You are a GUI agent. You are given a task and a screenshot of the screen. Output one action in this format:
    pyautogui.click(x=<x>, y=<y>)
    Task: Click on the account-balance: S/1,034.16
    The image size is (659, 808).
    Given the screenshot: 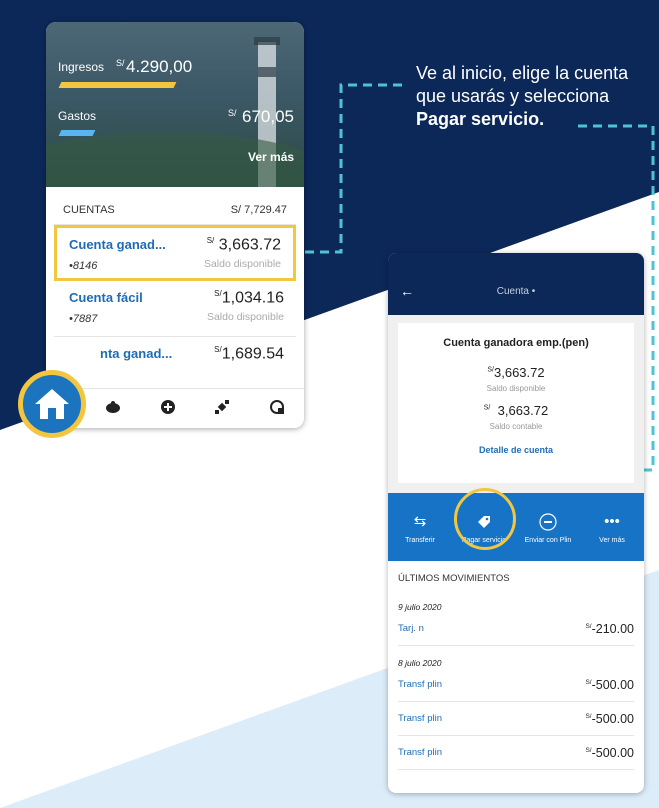 What is the action you would take?
    pyautogui.click(x=249, y=298)
    